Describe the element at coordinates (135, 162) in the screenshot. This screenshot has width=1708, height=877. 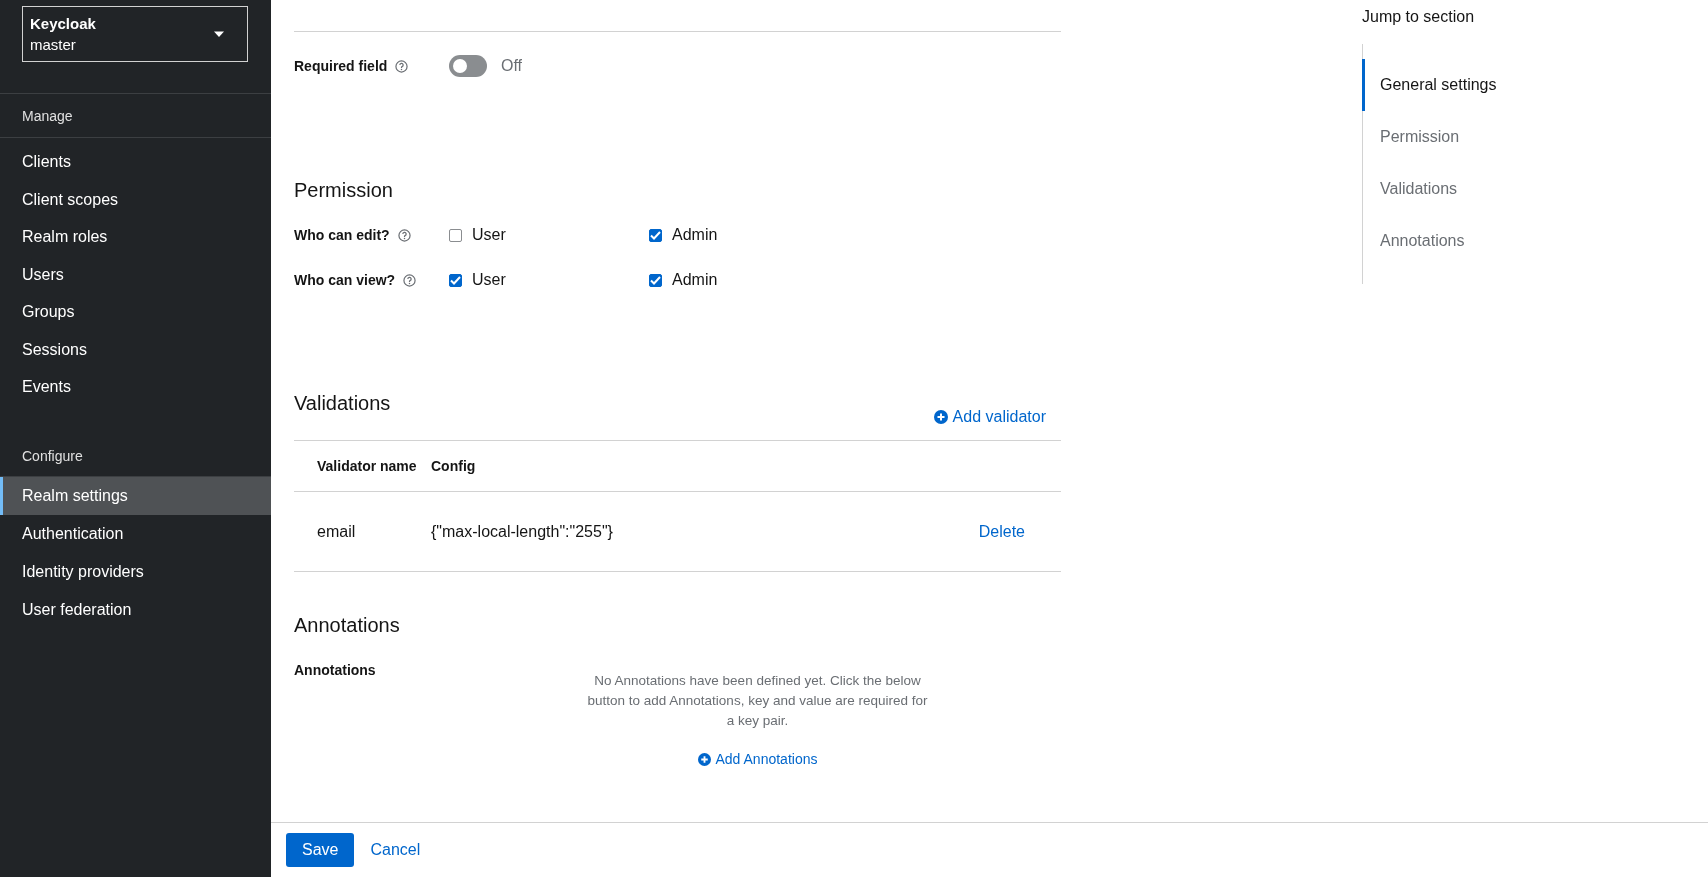
I see `nav-item: Clients` at that location.